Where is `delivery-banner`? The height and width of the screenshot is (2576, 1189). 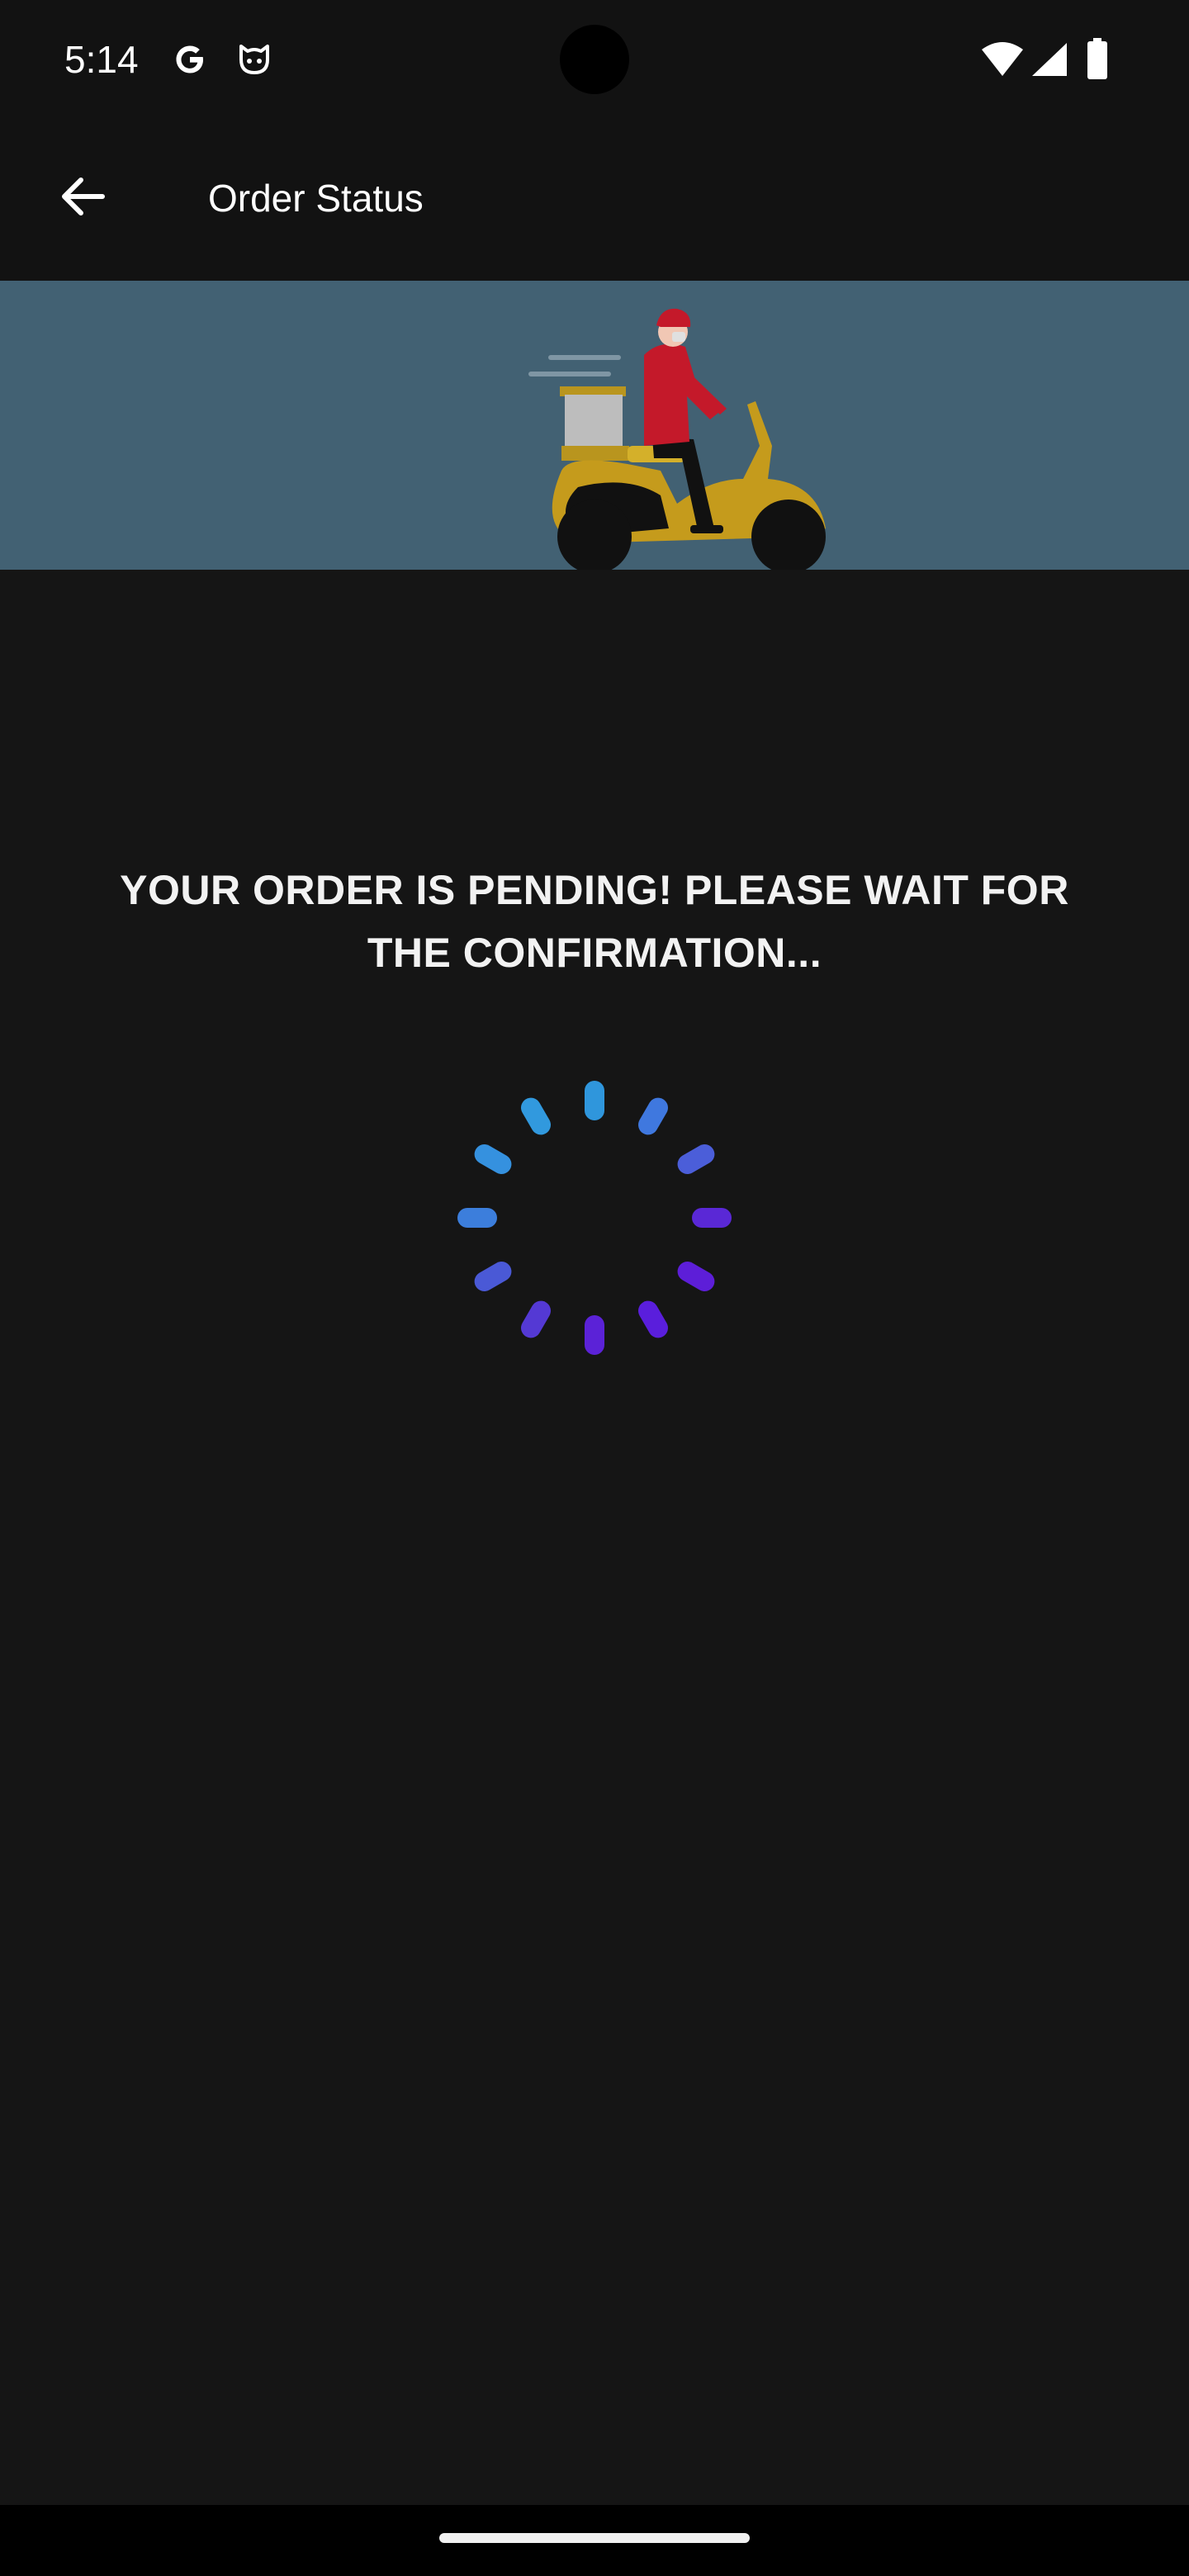 delivery-banner is located at coordinates (594, 425).